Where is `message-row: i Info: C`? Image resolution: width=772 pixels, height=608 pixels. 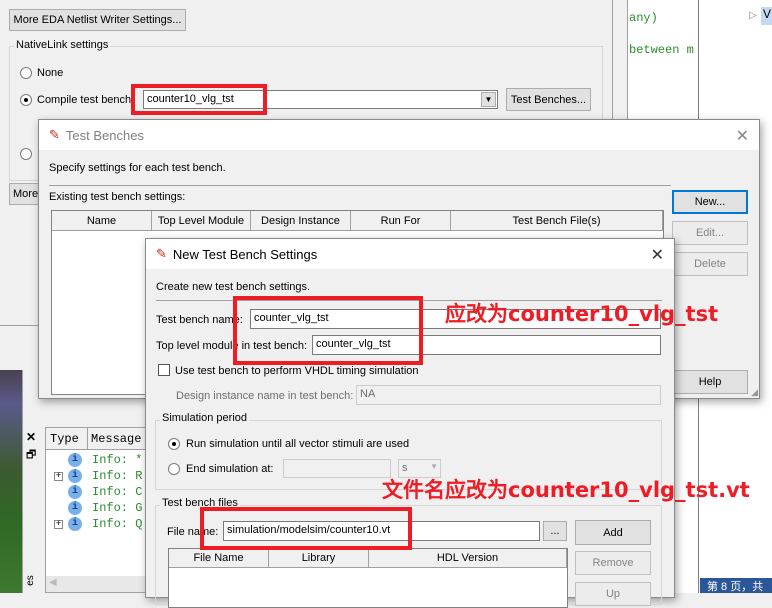
message-row: i Info: C is located at coordinates (100, 493).